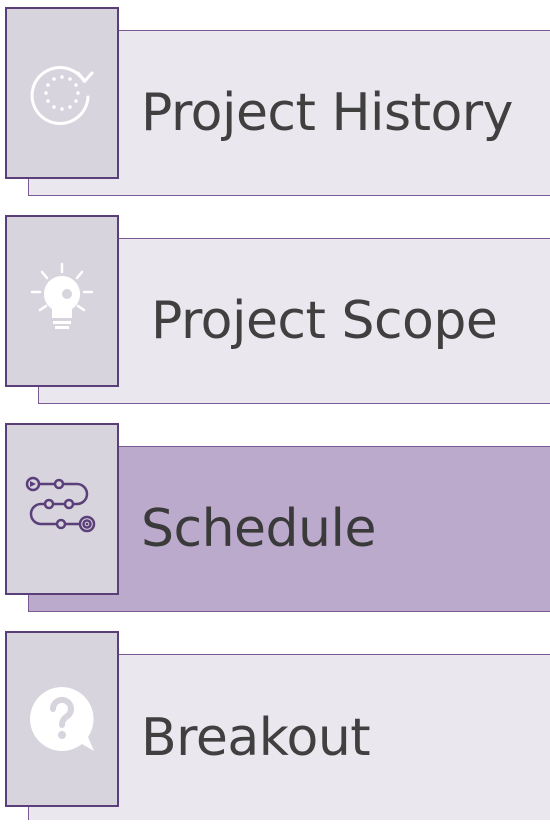 The image size is (550, 824). I want to click on lightbulb-gear-icon, so click(62, 295).